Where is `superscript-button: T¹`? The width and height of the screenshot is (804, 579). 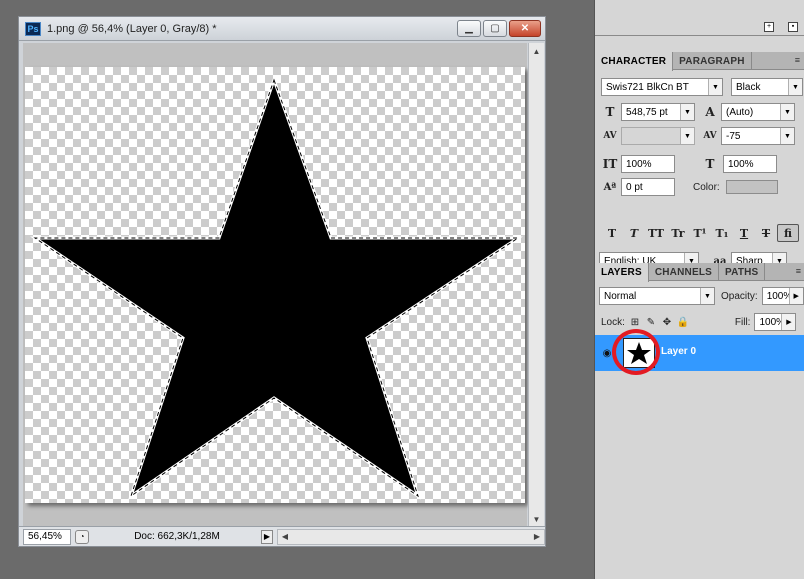
superscript-button: T¹ is located at coordinates (700, 233).